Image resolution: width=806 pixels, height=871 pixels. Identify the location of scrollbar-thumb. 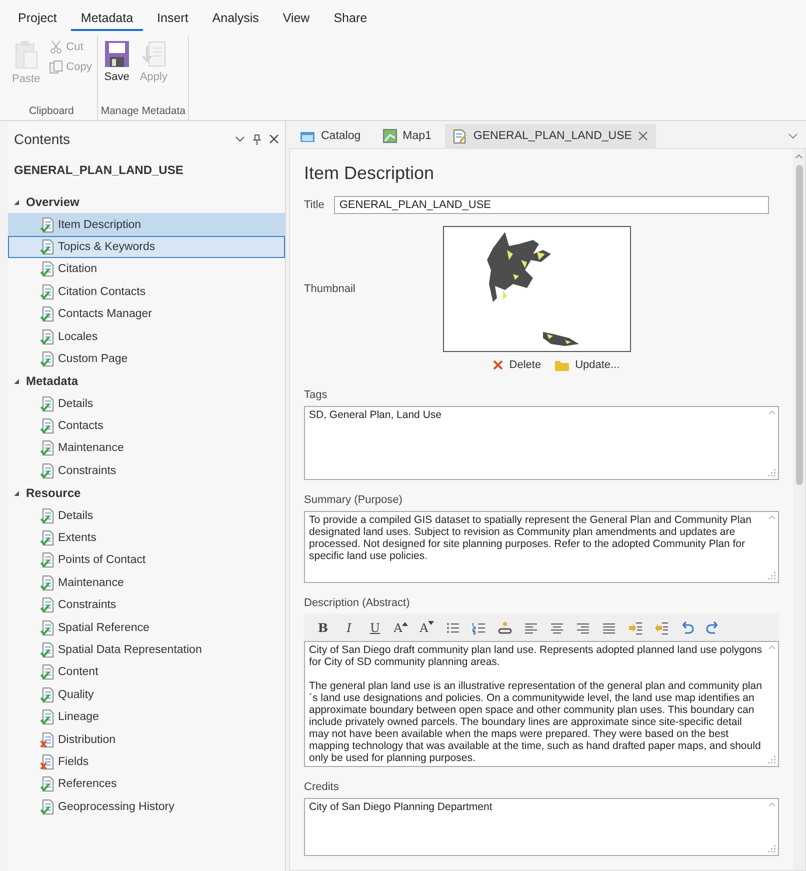
(799, 325).